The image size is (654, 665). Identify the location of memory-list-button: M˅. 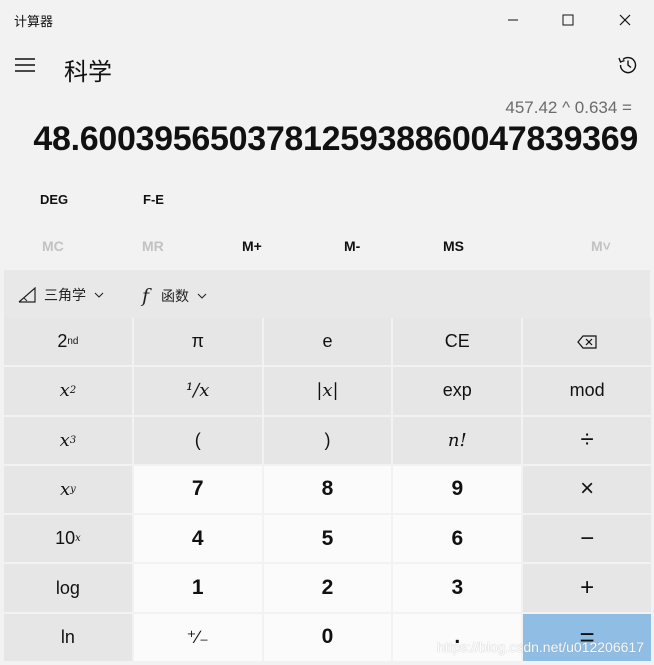
(601, 246).